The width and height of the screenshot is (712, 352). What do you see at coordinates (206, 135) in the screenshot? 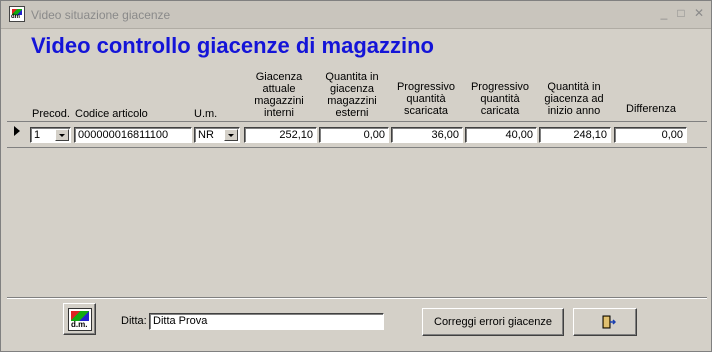
I see `um-value: NR` at bounding box center [206, 135].